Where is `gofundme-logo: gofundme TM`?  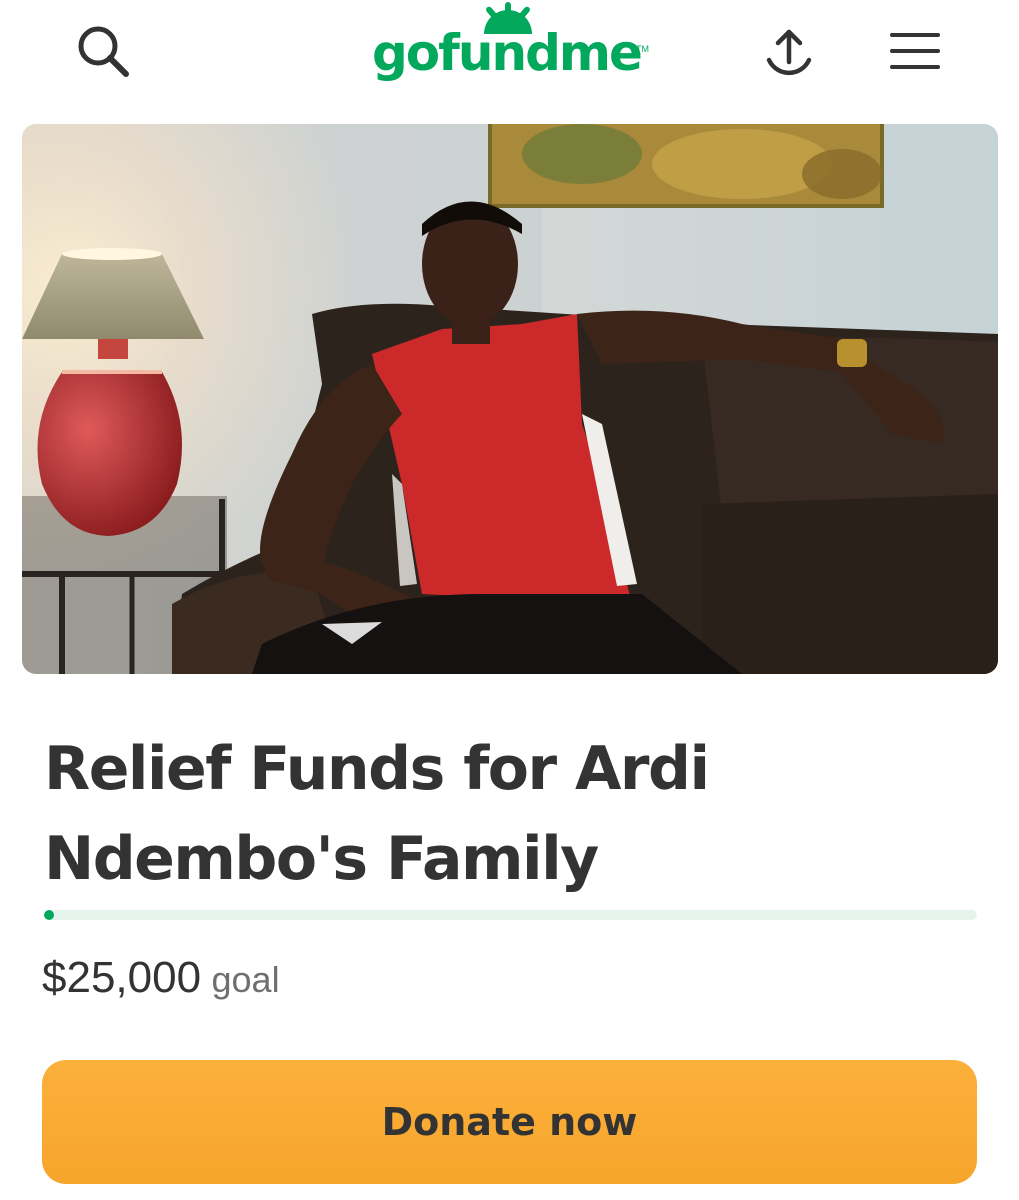
gofundme-logo: gofundme TM is located at coordinates (513, 55).